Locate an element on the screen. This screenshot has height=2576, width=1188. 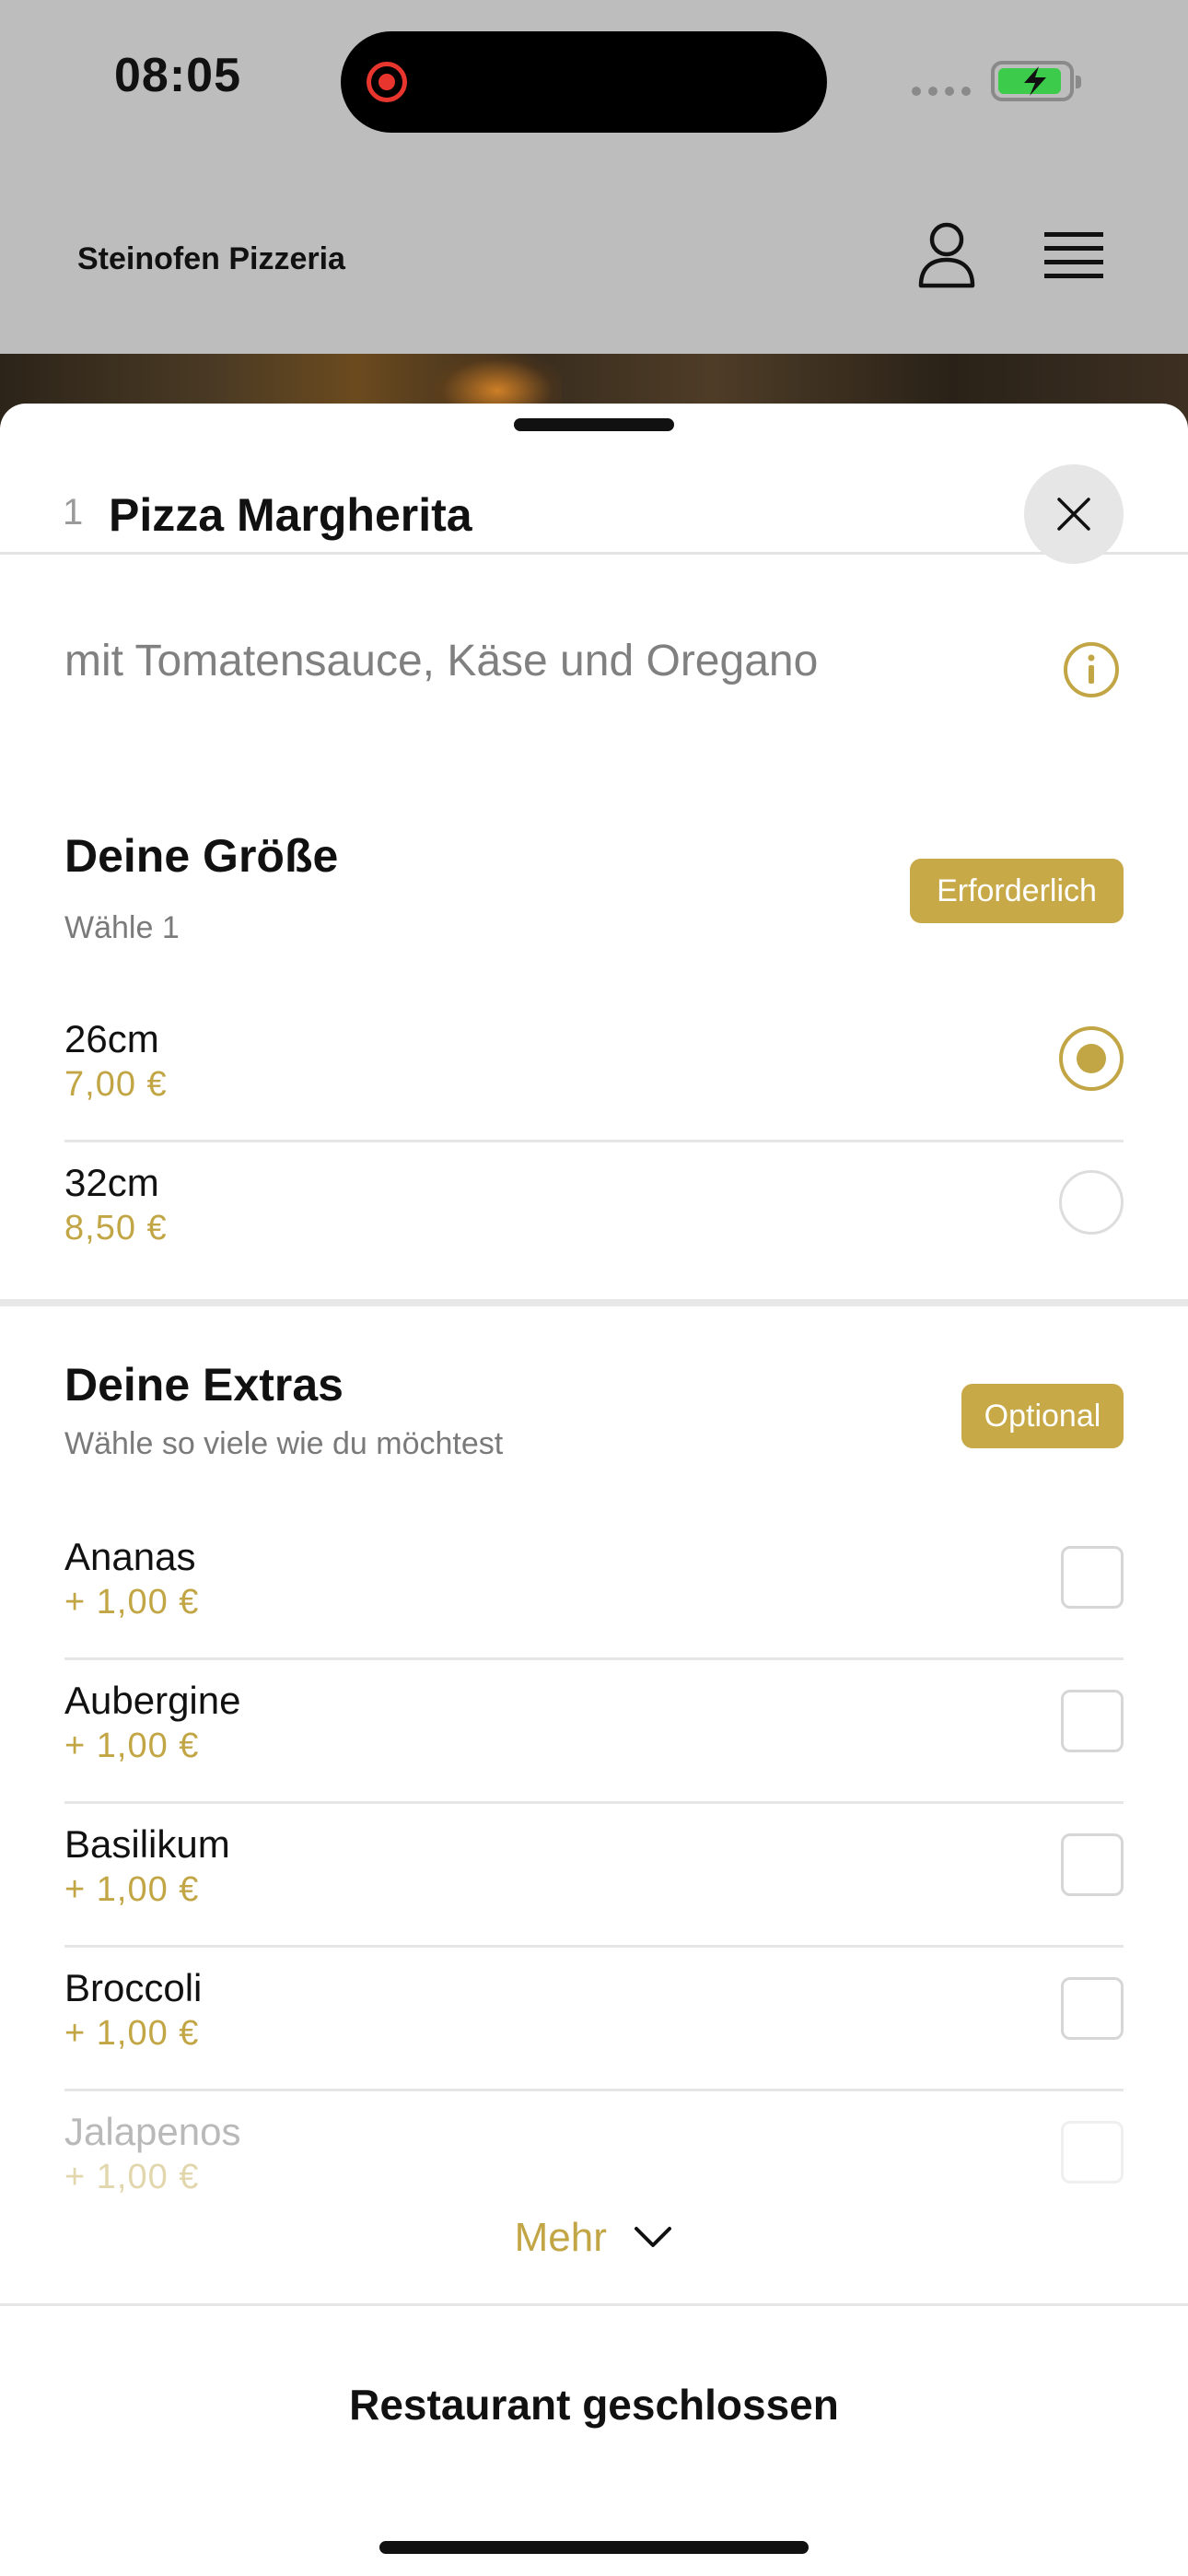
radio-selected is located at coordinates (1091, 1058).